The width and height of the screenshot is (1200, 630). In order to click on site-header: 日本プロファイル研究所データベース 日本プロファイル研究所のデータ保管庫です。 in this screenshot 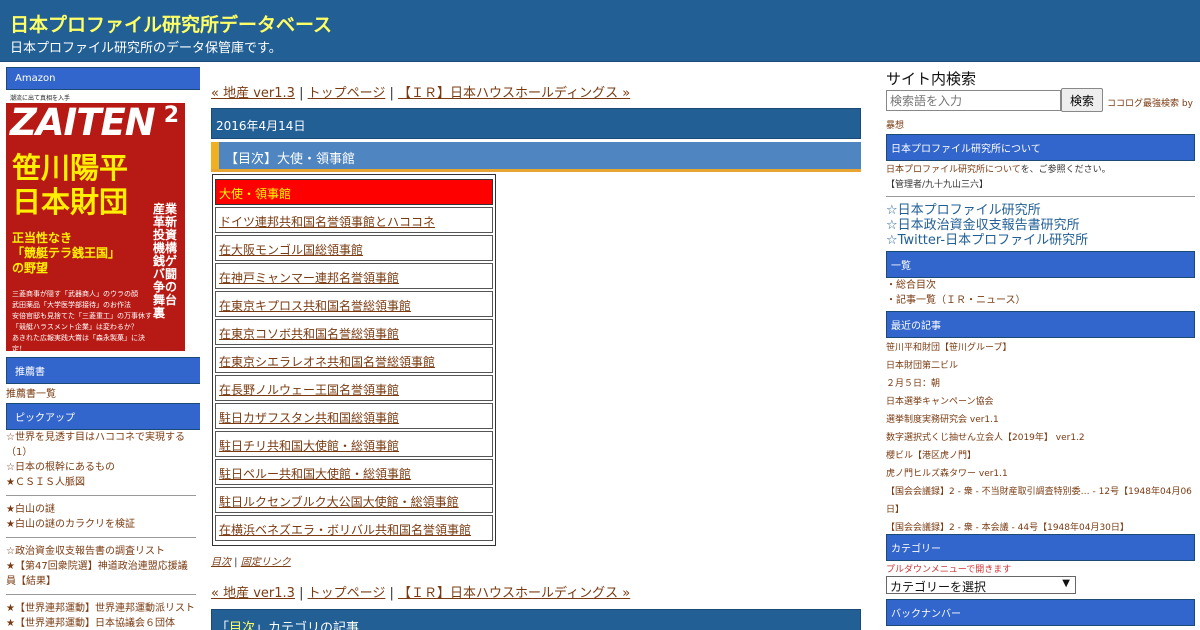, I will do `click(600, 31)`.